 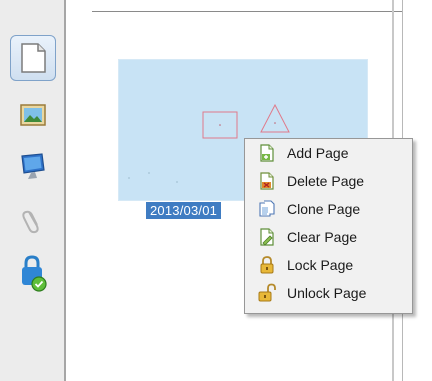 I want to click on delete-page-menu-item: Delete Page, so click(x=329, y=181).